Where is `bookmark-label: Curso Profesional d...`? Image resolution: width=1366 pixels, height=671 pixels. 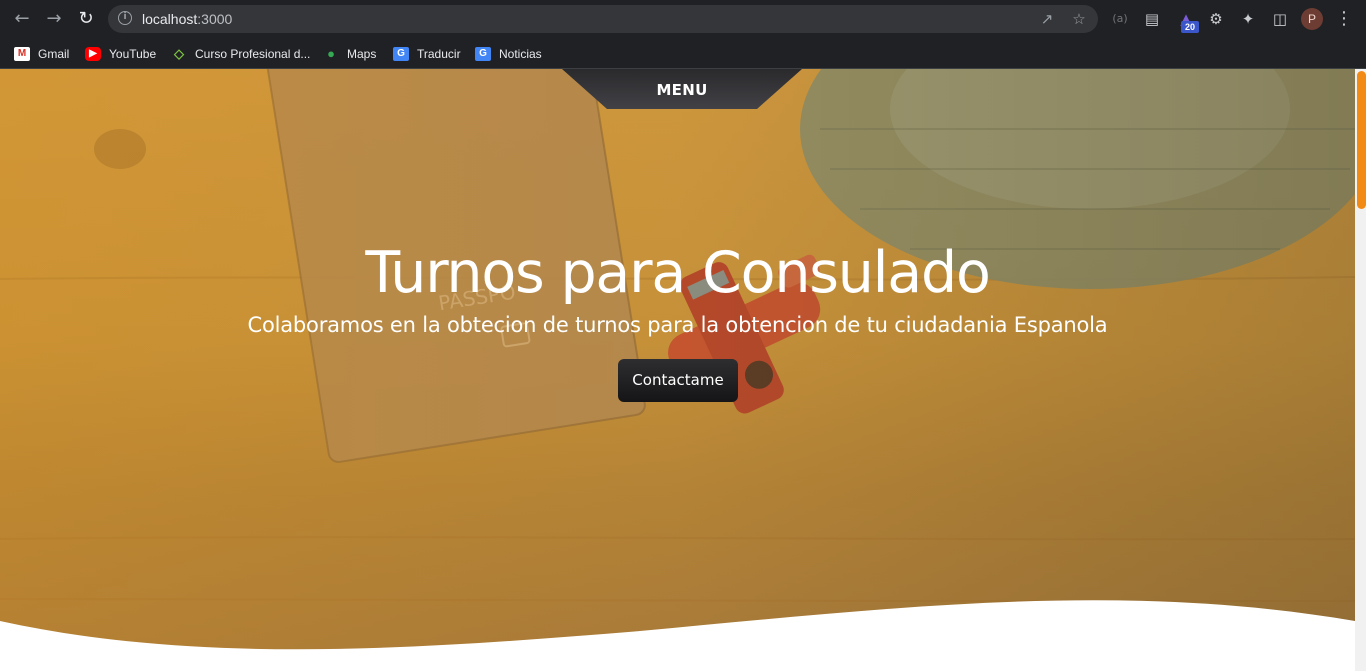 bookmark-label: Curso Profesional d... is located at coordinates (253, 54).